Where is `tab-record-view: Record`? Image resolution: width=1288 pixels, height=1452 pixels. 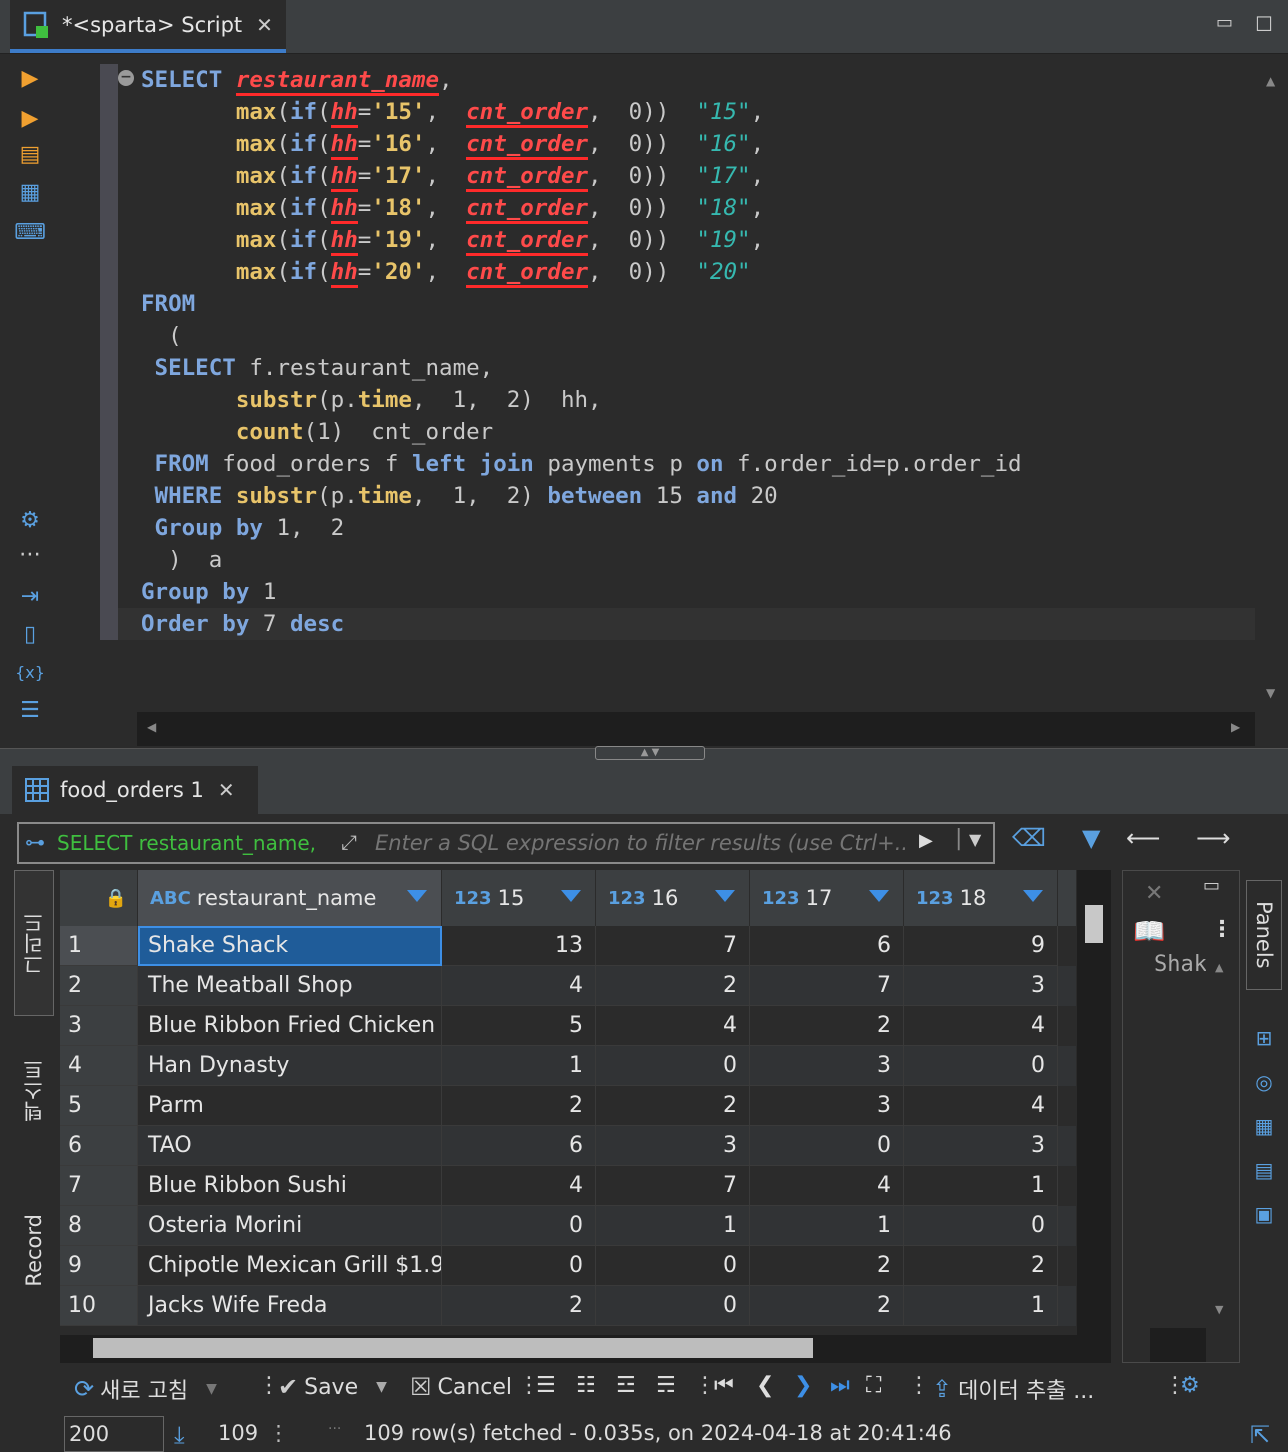
tab-record-view: Record is located at coordinates (34, 1250).